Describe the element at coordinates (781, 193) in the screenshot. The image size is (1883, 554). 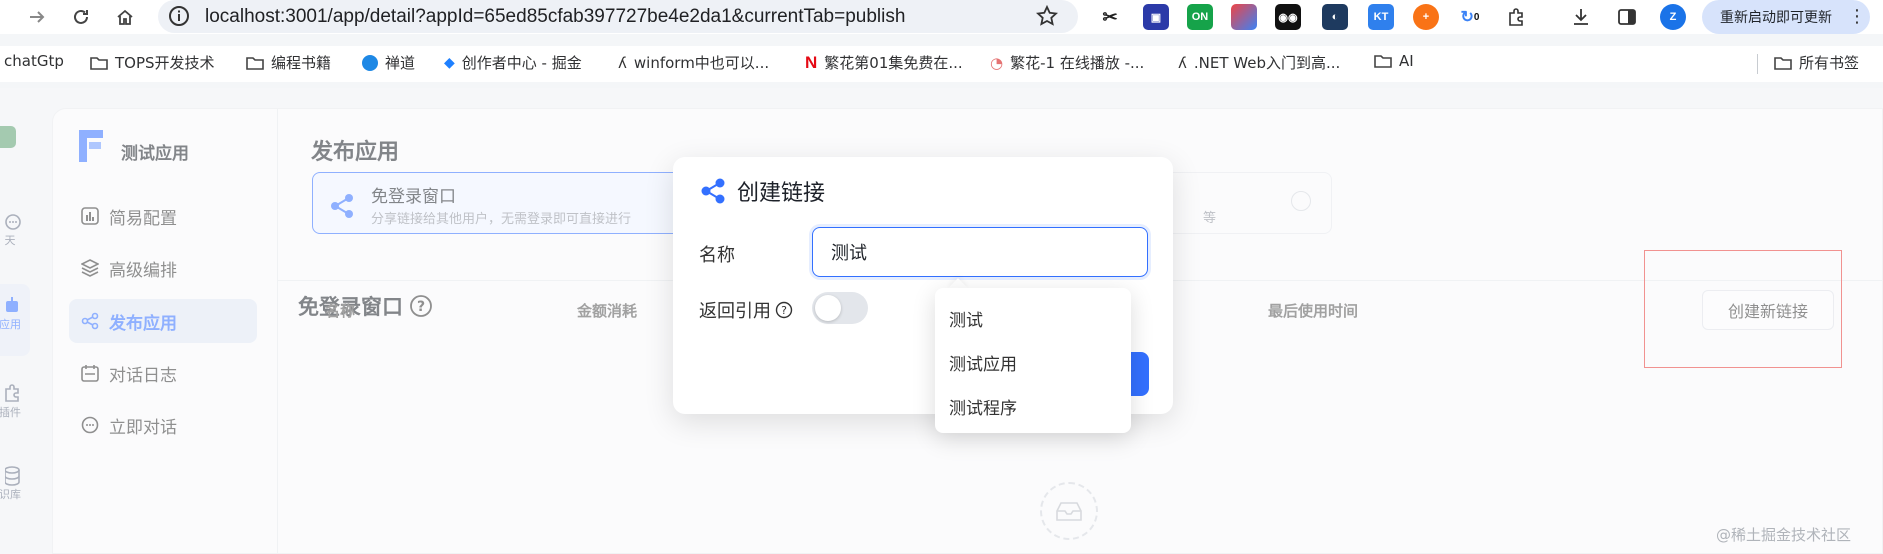
I see `modal-title: 创建链接` at that location.